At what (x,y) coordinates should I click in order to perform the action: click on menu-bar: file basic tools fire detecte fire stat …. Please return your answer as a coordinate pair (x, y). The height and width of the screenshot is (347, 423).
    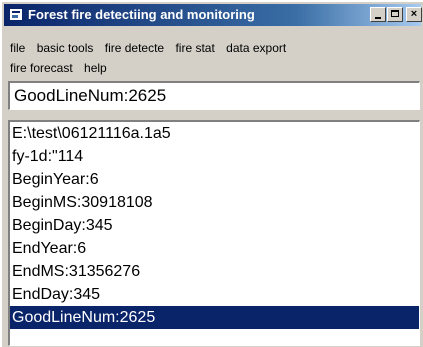
    Looking at the image, I should click on (213, 53).